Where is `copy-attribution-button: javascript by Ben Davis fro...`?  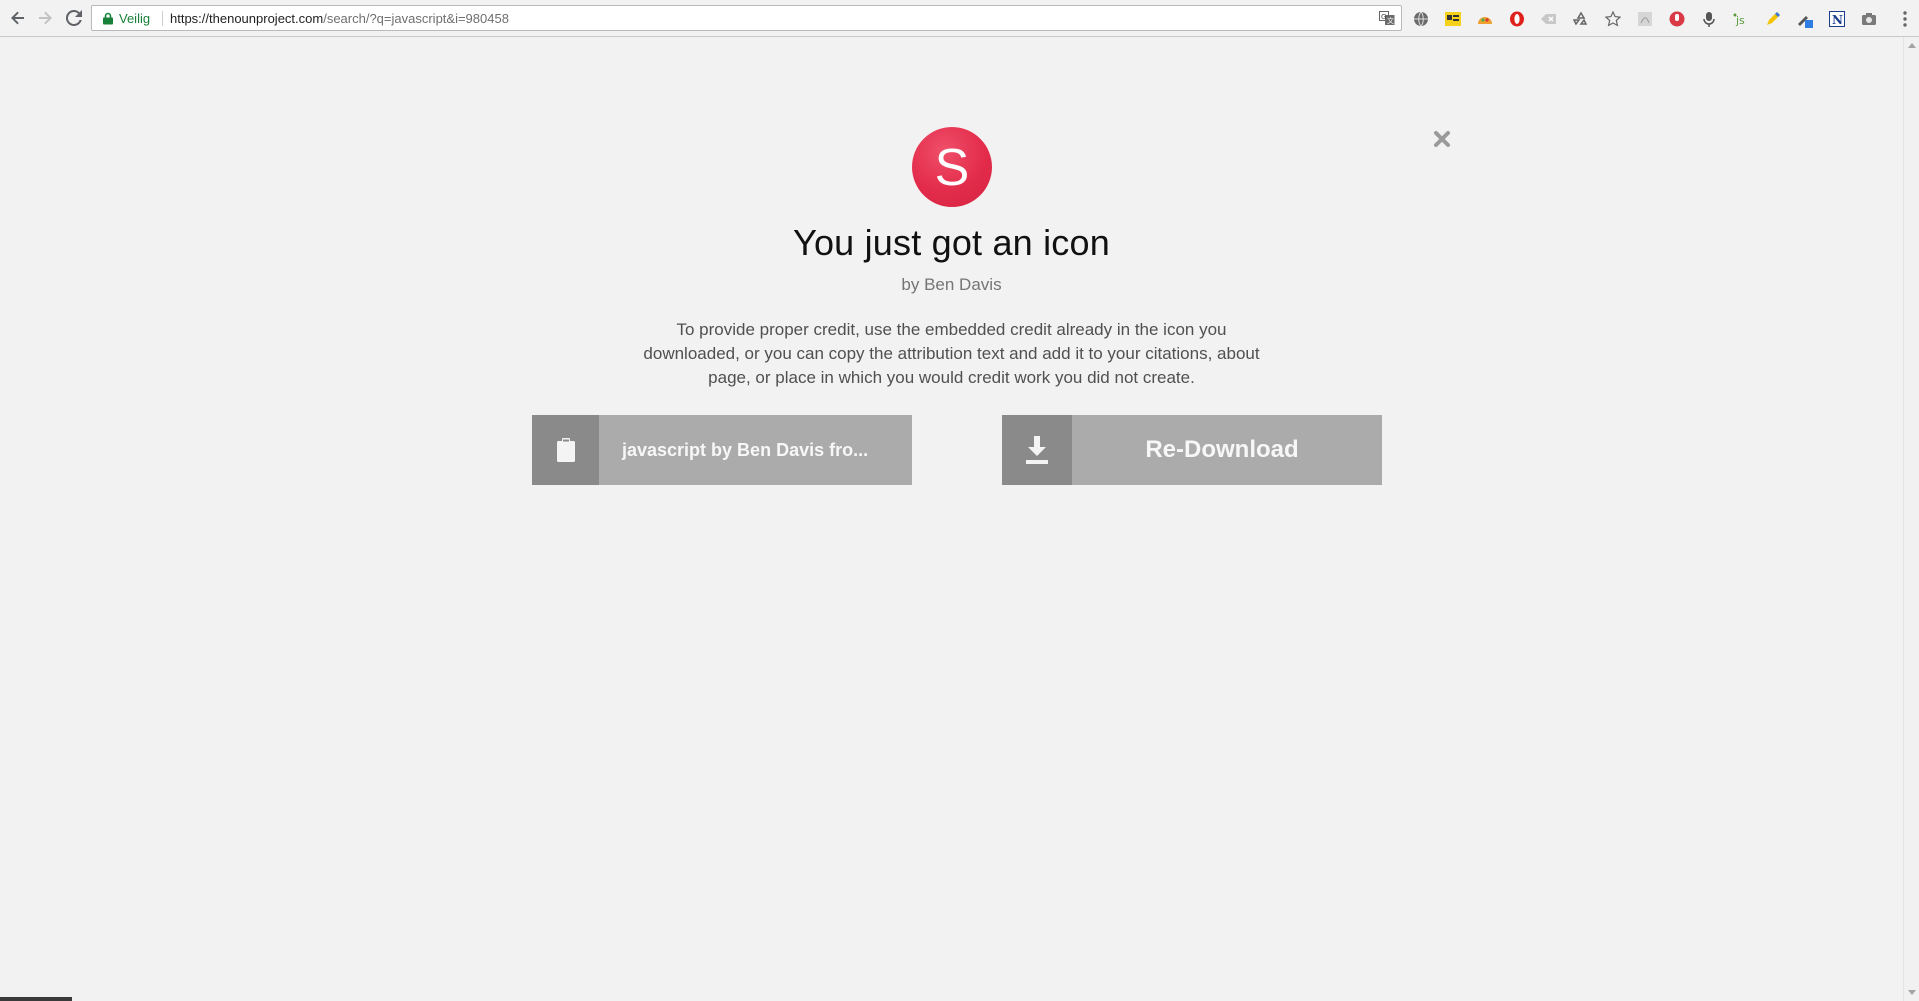
copy-attribution-button: javascript by Ben Davis fro... is located at coordinates (722, 450).